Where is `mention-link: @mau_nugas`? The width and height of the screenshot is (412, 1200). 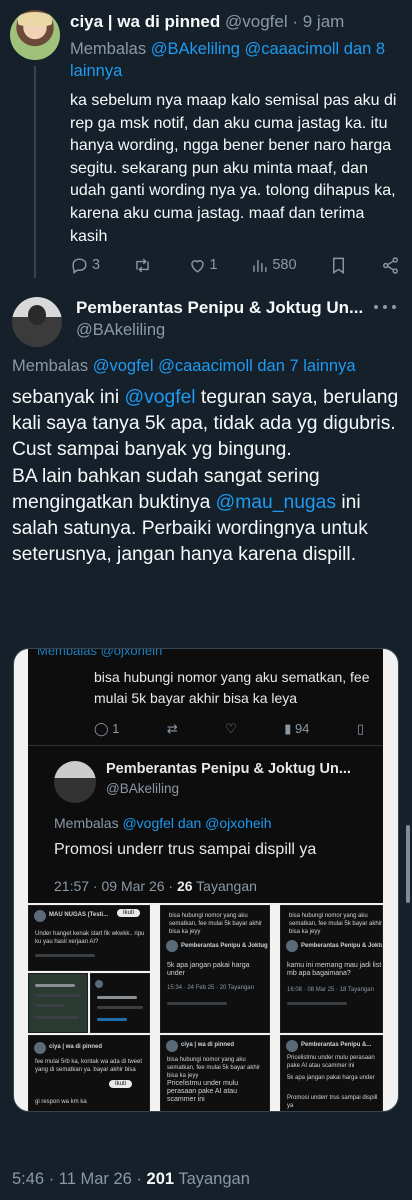
mention-link: @mau_nugas is located at coordinates (276, 502).